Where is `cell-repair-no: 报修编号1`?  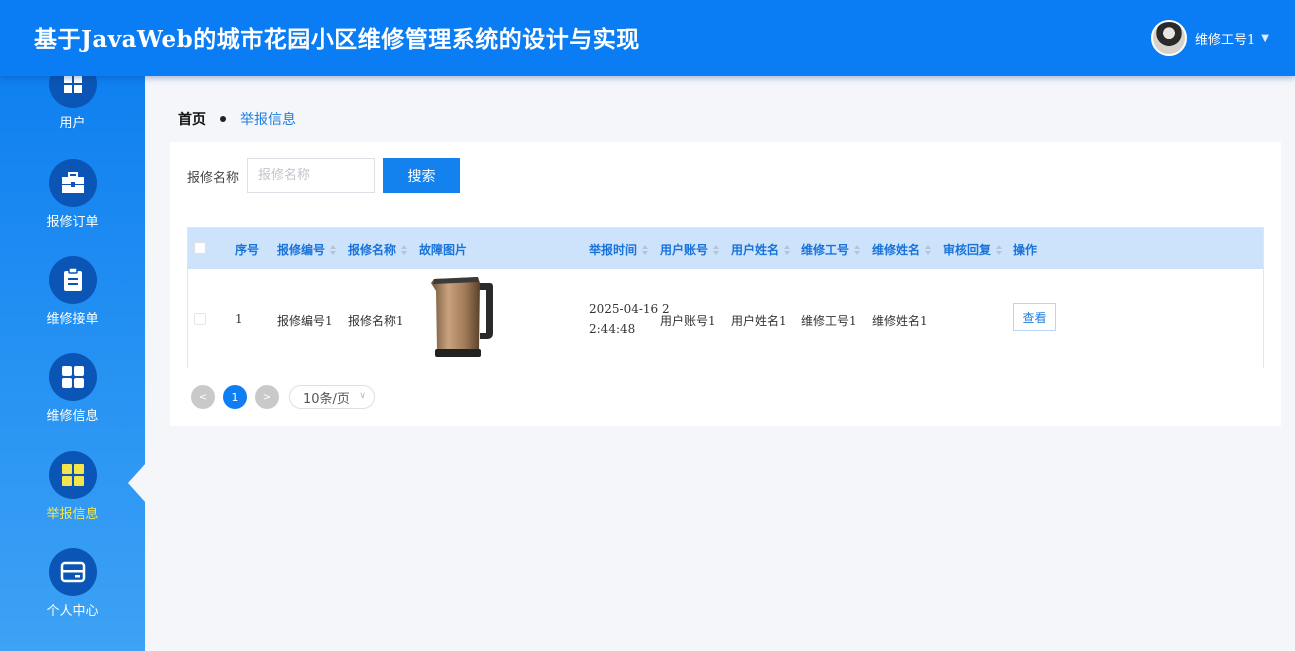 cell-repair-no: 报修编号1 is located at coordinates (305, 321).